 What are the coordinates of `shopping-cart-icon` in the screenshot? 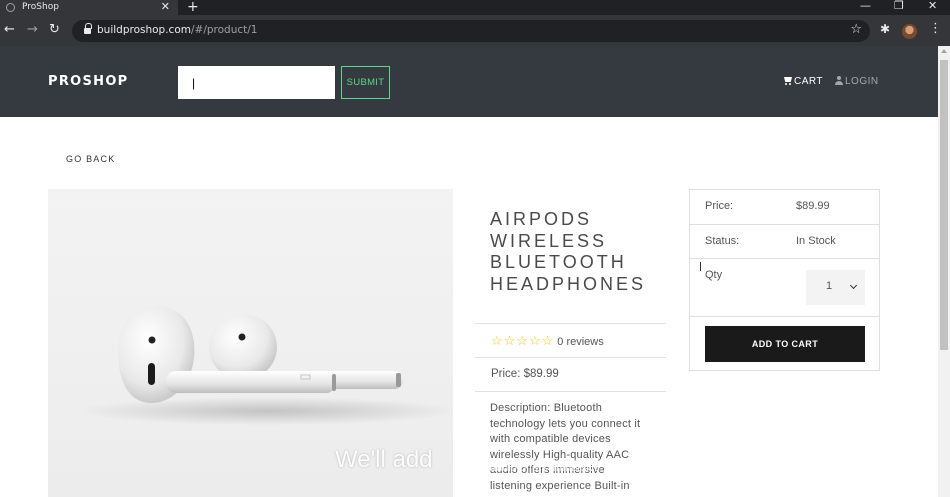 It's located at (788, 81).